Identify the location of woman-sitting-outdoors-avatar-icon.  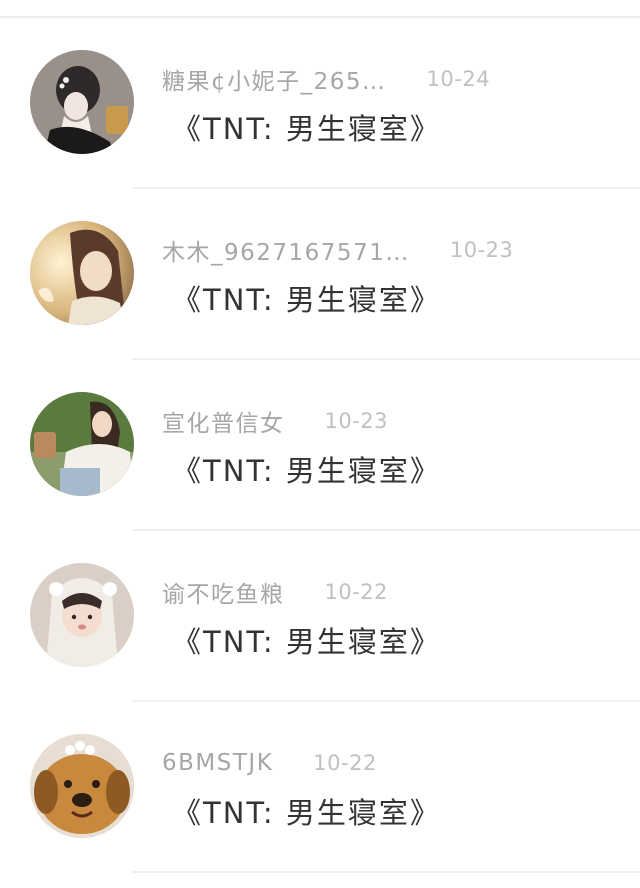
(82, 444).